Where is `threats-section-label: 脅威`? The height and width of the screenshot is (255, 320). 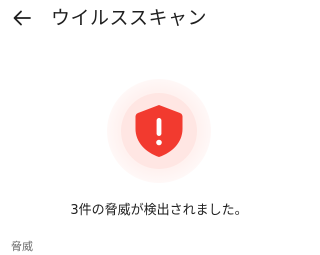
threats-section-label: 脅威 is located at coordinates (22, 246).